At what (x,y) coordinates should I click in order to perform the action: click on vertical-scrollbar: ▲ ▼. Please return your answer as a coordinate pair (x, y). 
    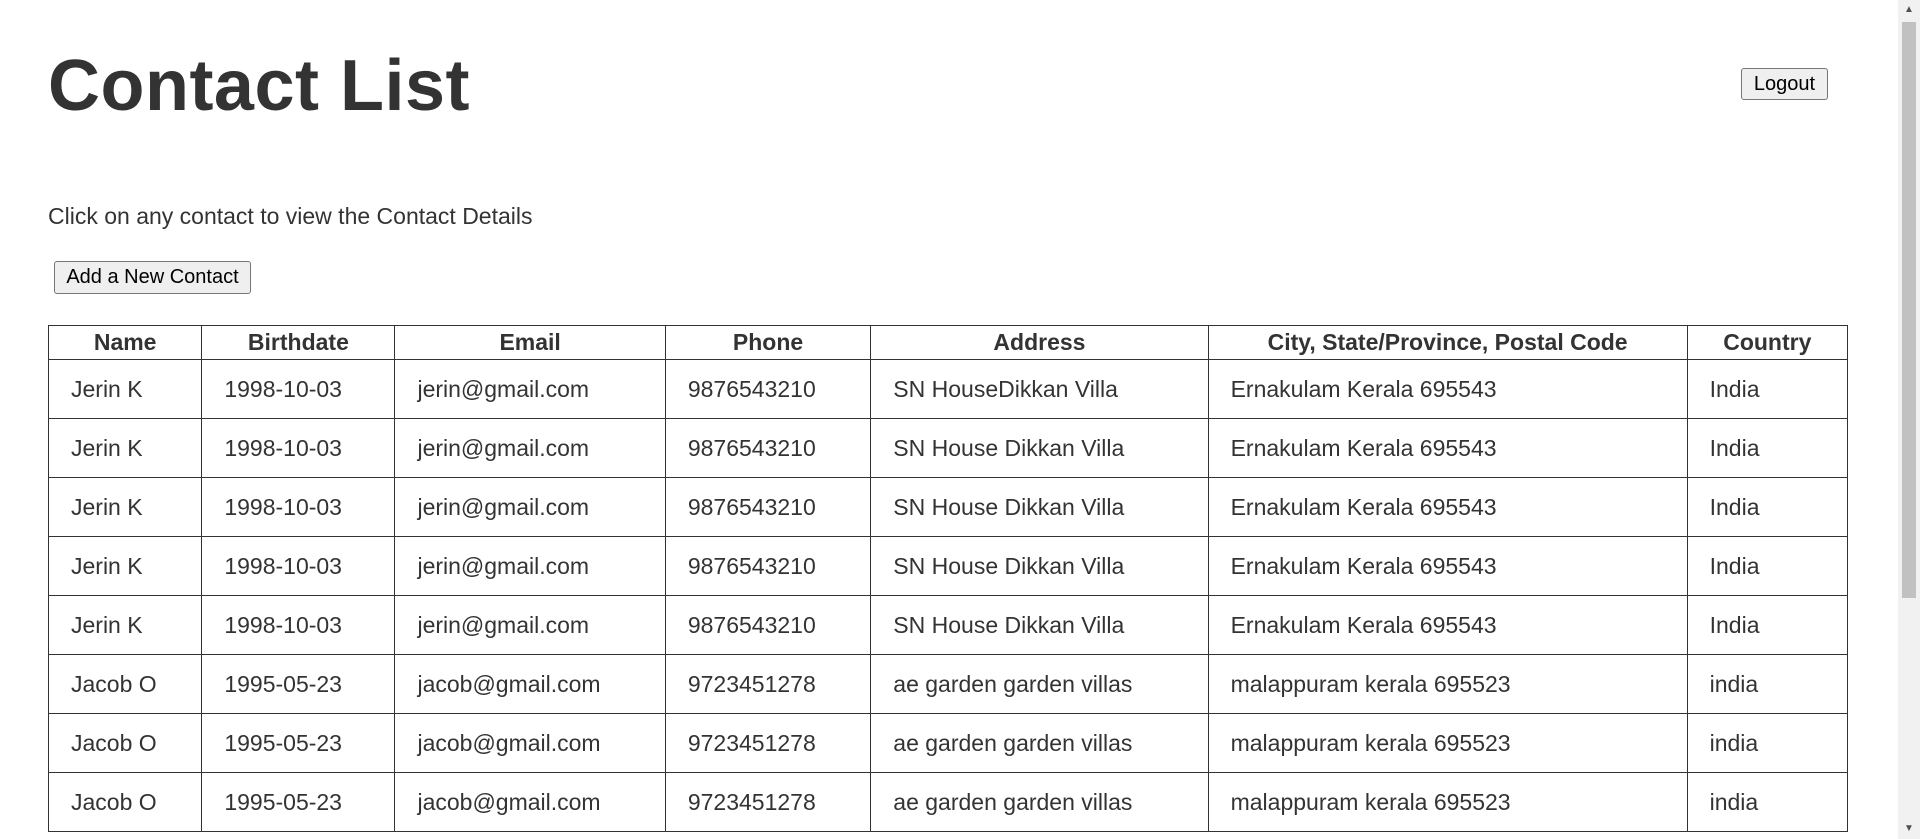
    Looking at the image, I should click on (1909, 419).